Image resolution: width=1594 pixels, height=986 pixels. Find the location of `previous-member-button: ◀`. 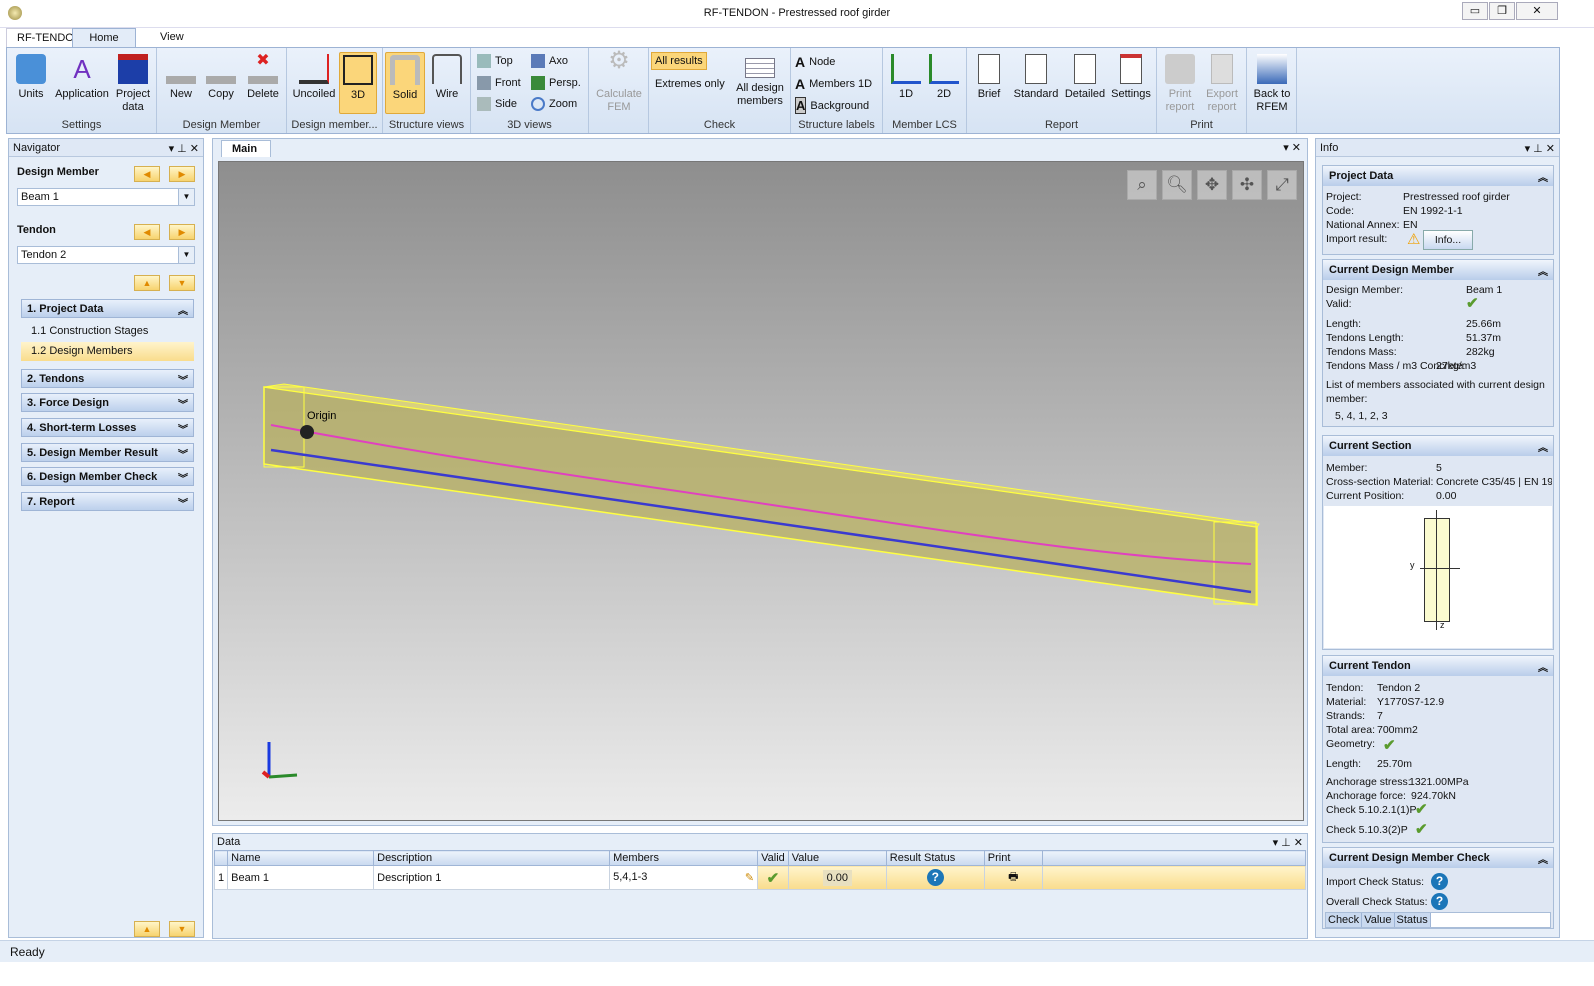

previous-member-button: ◀ is located at coordinates (147, 174).